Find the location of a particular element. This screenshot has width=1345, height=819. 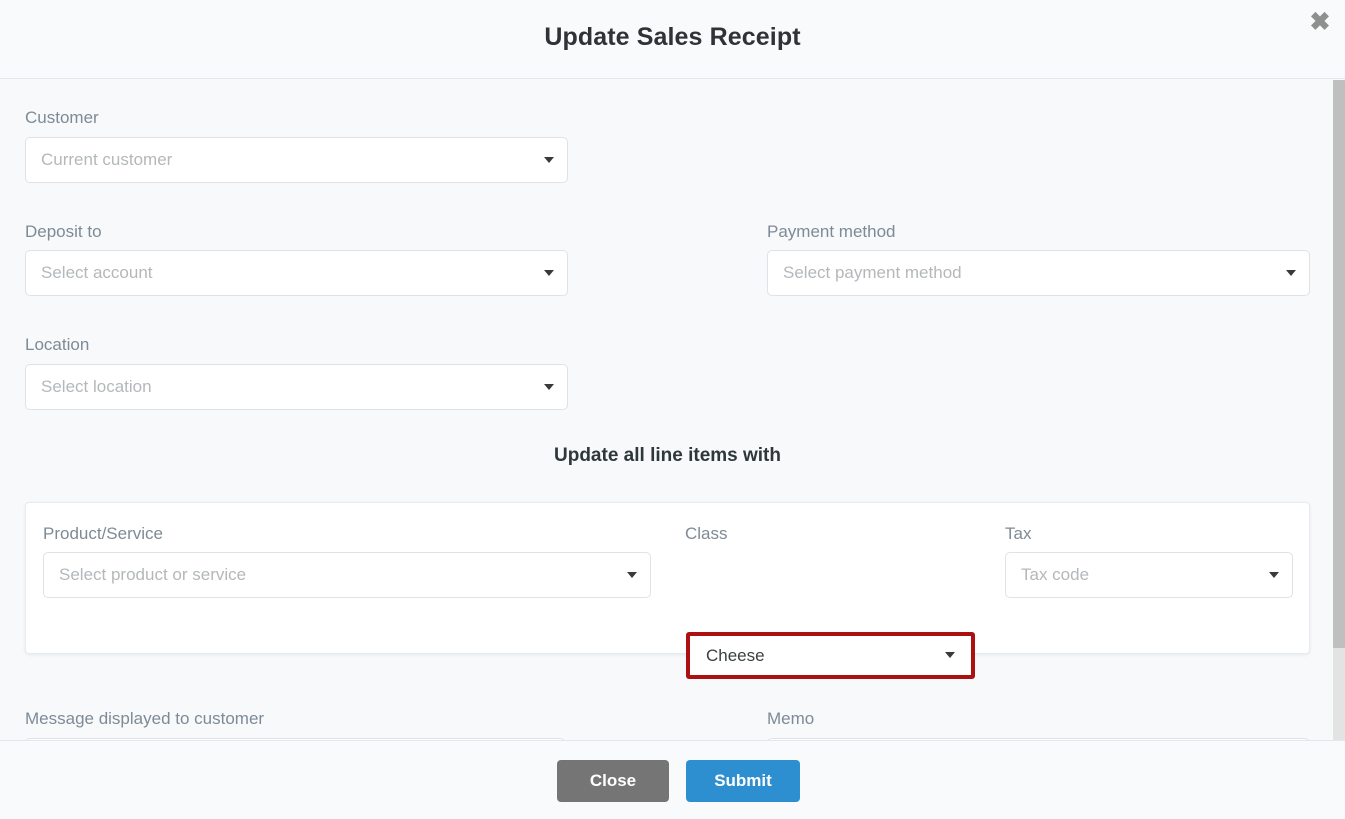

payment-method-select-value: Select payment method is located at coordinates (872, 272).